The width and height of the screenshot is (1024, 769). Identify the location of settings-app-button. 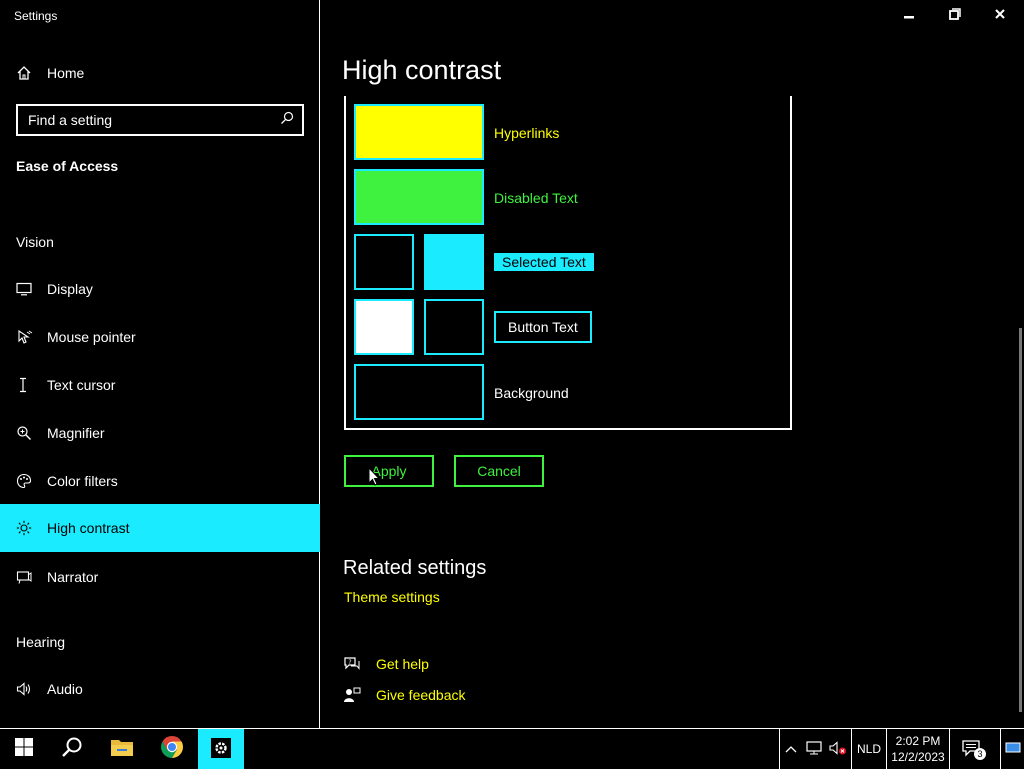
(221, 749).